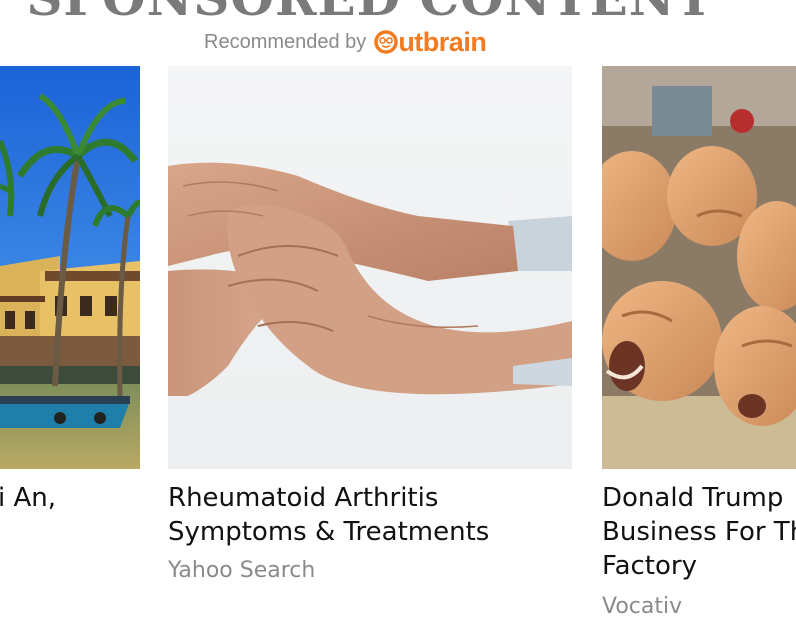 The width and height of the screenshot is (796, 636). What do you see at coordinates (386, 42) in the screenshot?
I see `outbrain-face-icon` at bounding box center [386, 42].